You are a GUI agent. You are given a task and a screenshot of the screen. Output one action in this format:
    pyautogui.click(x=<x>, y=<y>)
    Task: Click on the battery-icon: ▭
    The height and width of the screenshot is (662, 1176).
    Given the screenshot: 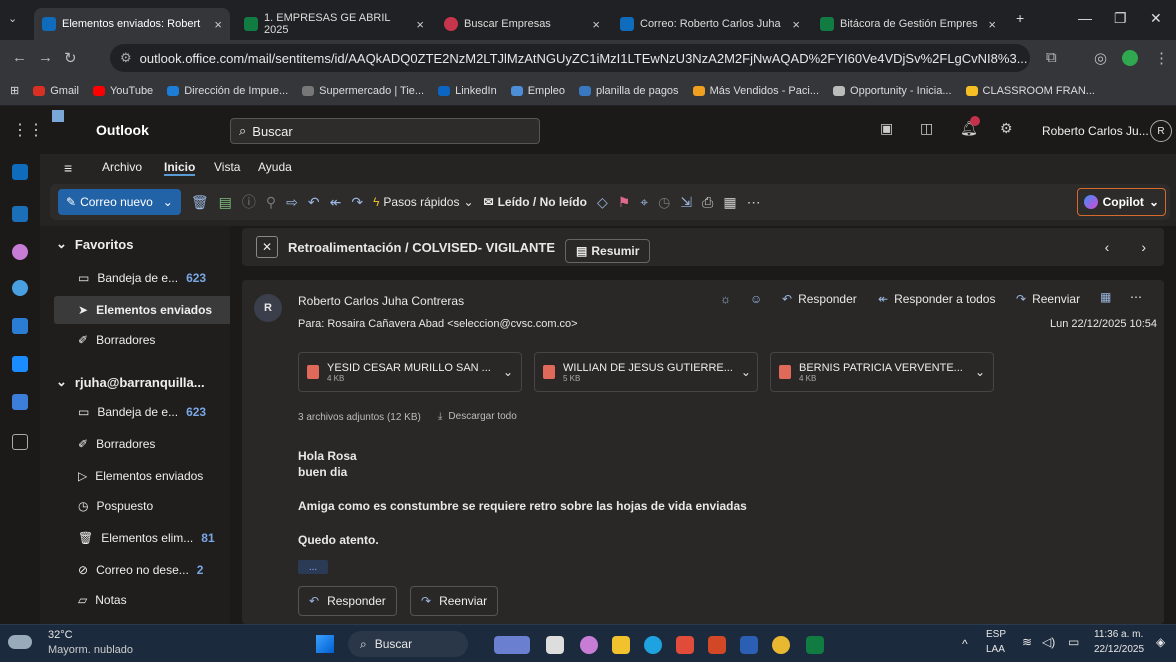 What is the action you would take?
    pyautogui.click(x=1073, y=642)
    